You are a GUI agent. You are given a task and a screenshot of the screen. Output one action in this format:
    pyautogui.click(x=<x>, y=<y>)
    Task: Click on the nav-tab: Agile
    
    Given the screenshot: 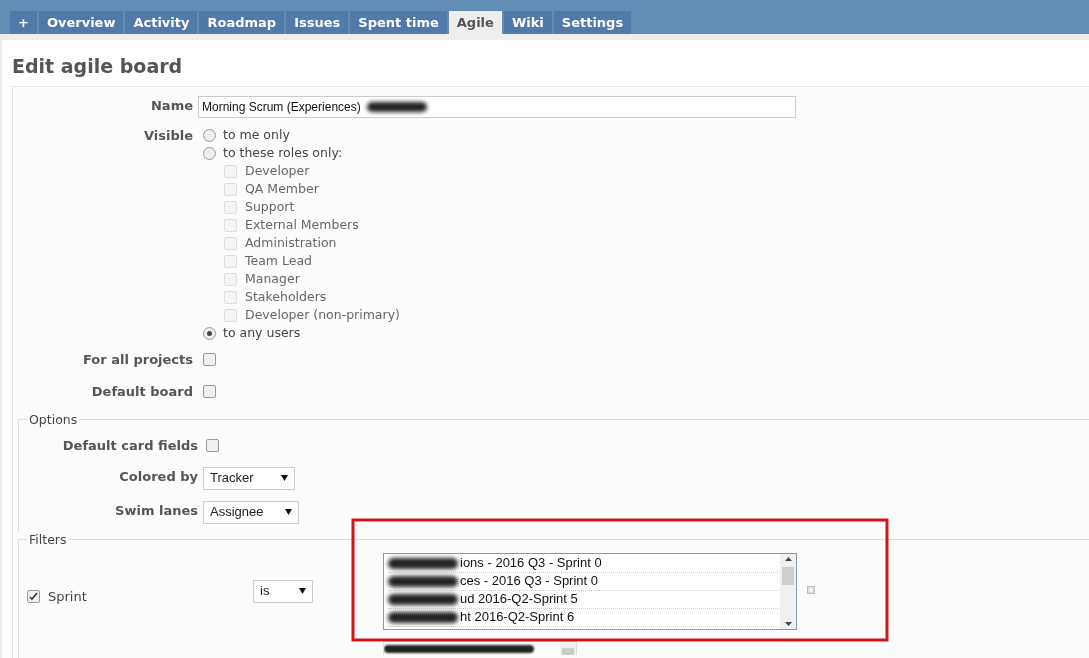 What is the action you would take?
    pyautogui.click(x=475, y=22)
    